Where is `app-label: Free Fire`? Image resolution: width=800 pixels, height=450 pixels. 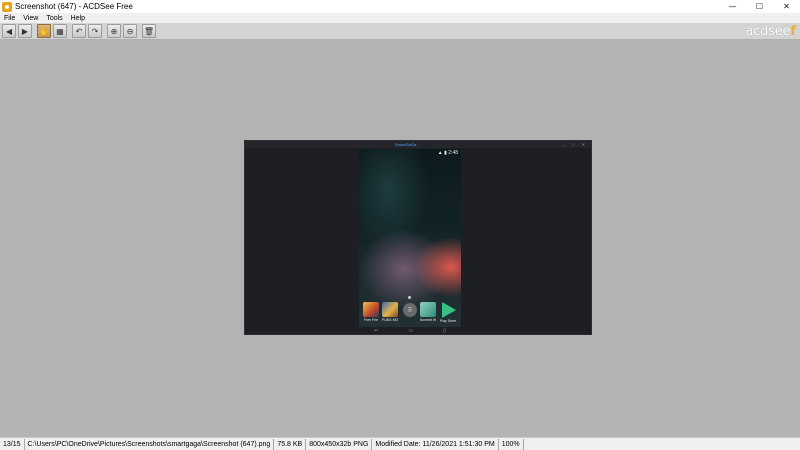 app-label: Free Fire is located at coordinates (371, 320).